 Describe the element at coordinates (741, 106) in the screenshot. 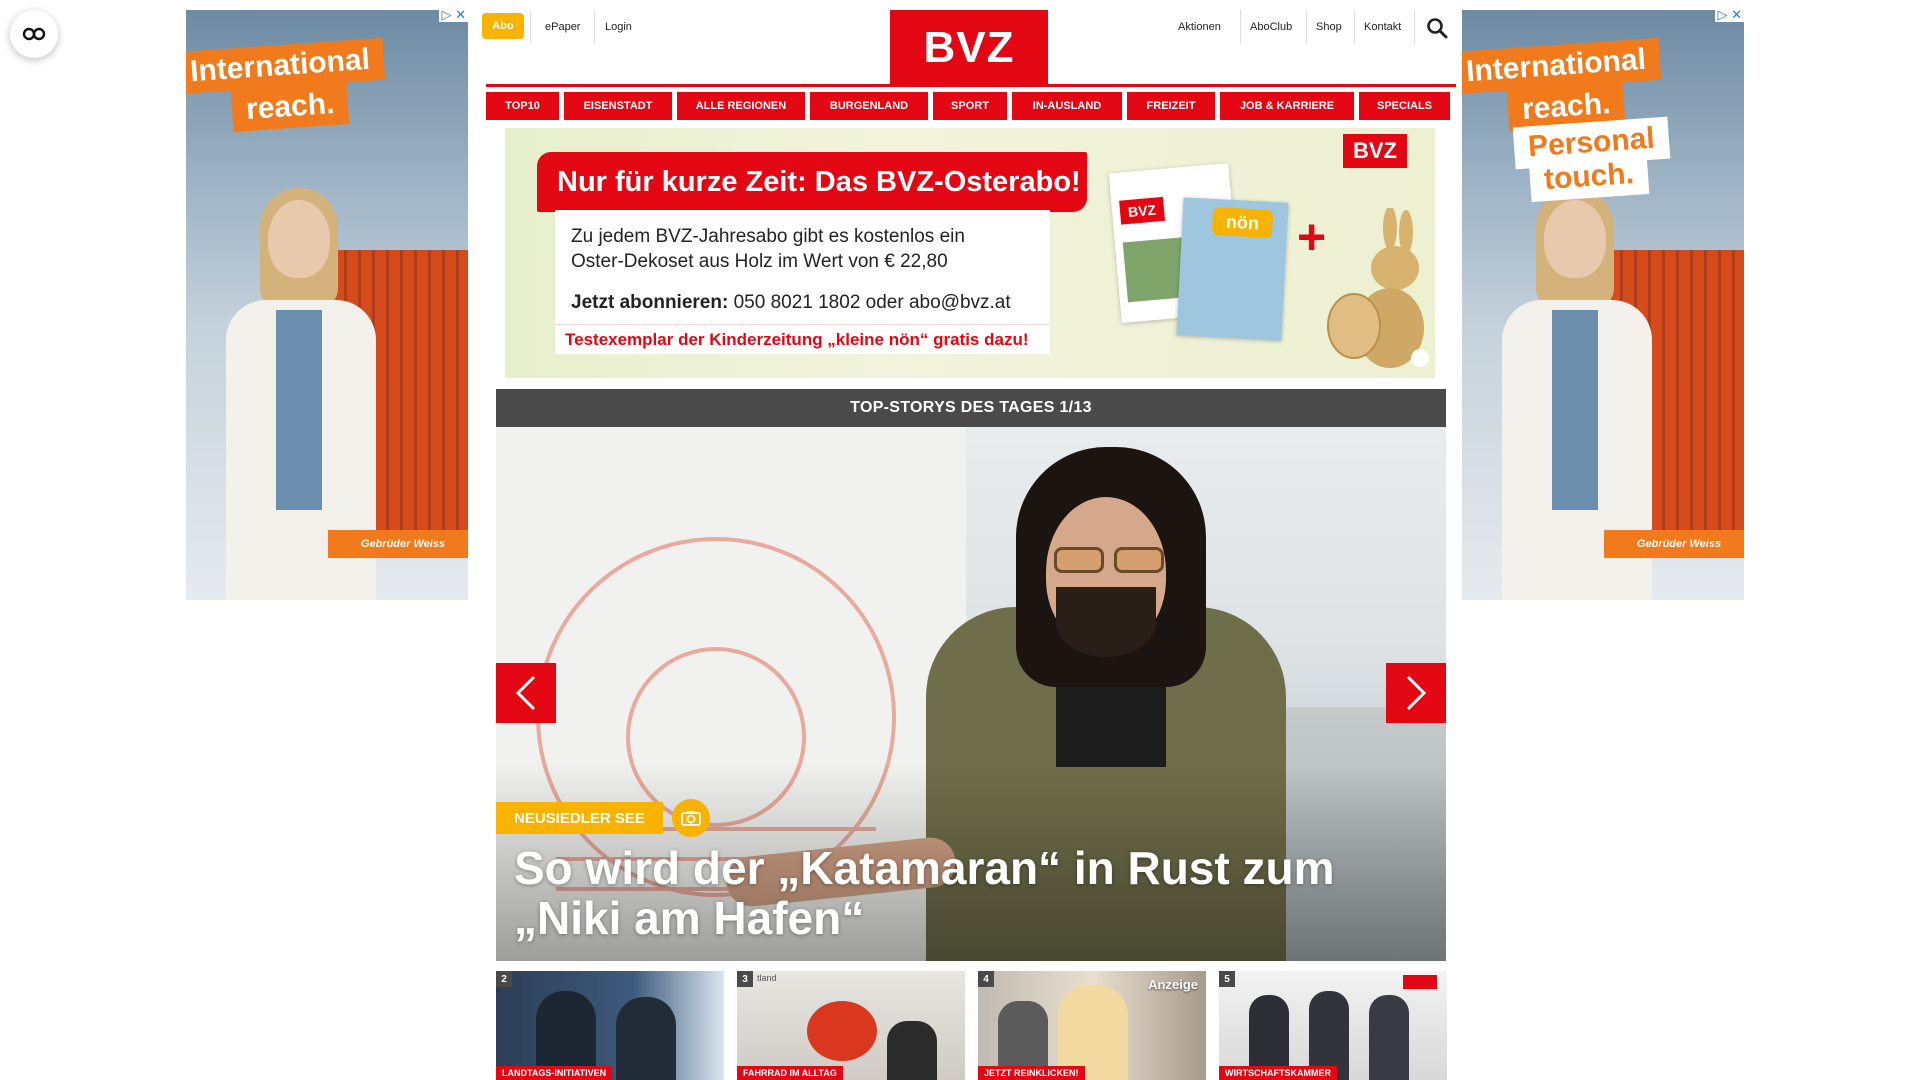

I see `nav-alle-regionen: ALLE REGIONEN` at that location.